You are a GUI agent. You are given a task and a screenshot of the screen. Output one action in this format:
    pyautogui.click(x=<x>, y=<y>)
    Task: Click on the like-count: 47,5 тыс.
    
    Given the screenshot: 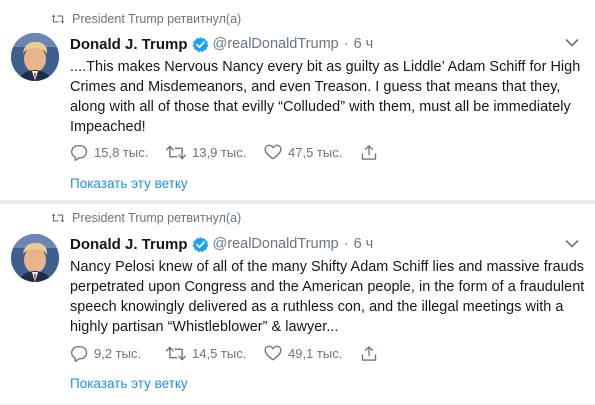 What is the action you would take?
    pyautogui.click(x=315, y=152)
    